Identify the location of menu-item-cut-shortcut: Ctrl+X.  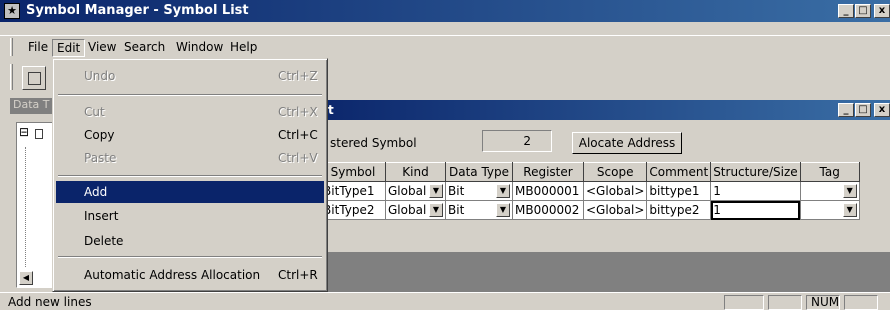
(298, 112).